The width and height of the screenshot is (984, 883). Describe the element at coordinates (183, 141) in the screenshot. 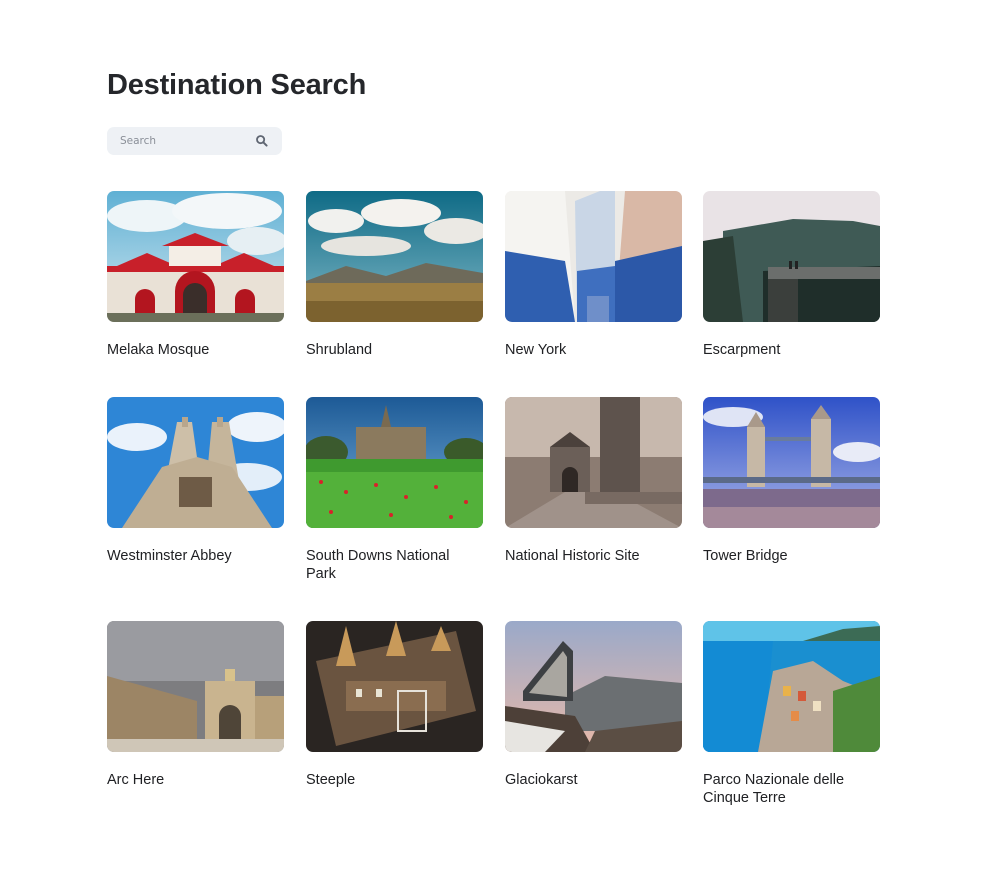

I see `search-input` at that location.